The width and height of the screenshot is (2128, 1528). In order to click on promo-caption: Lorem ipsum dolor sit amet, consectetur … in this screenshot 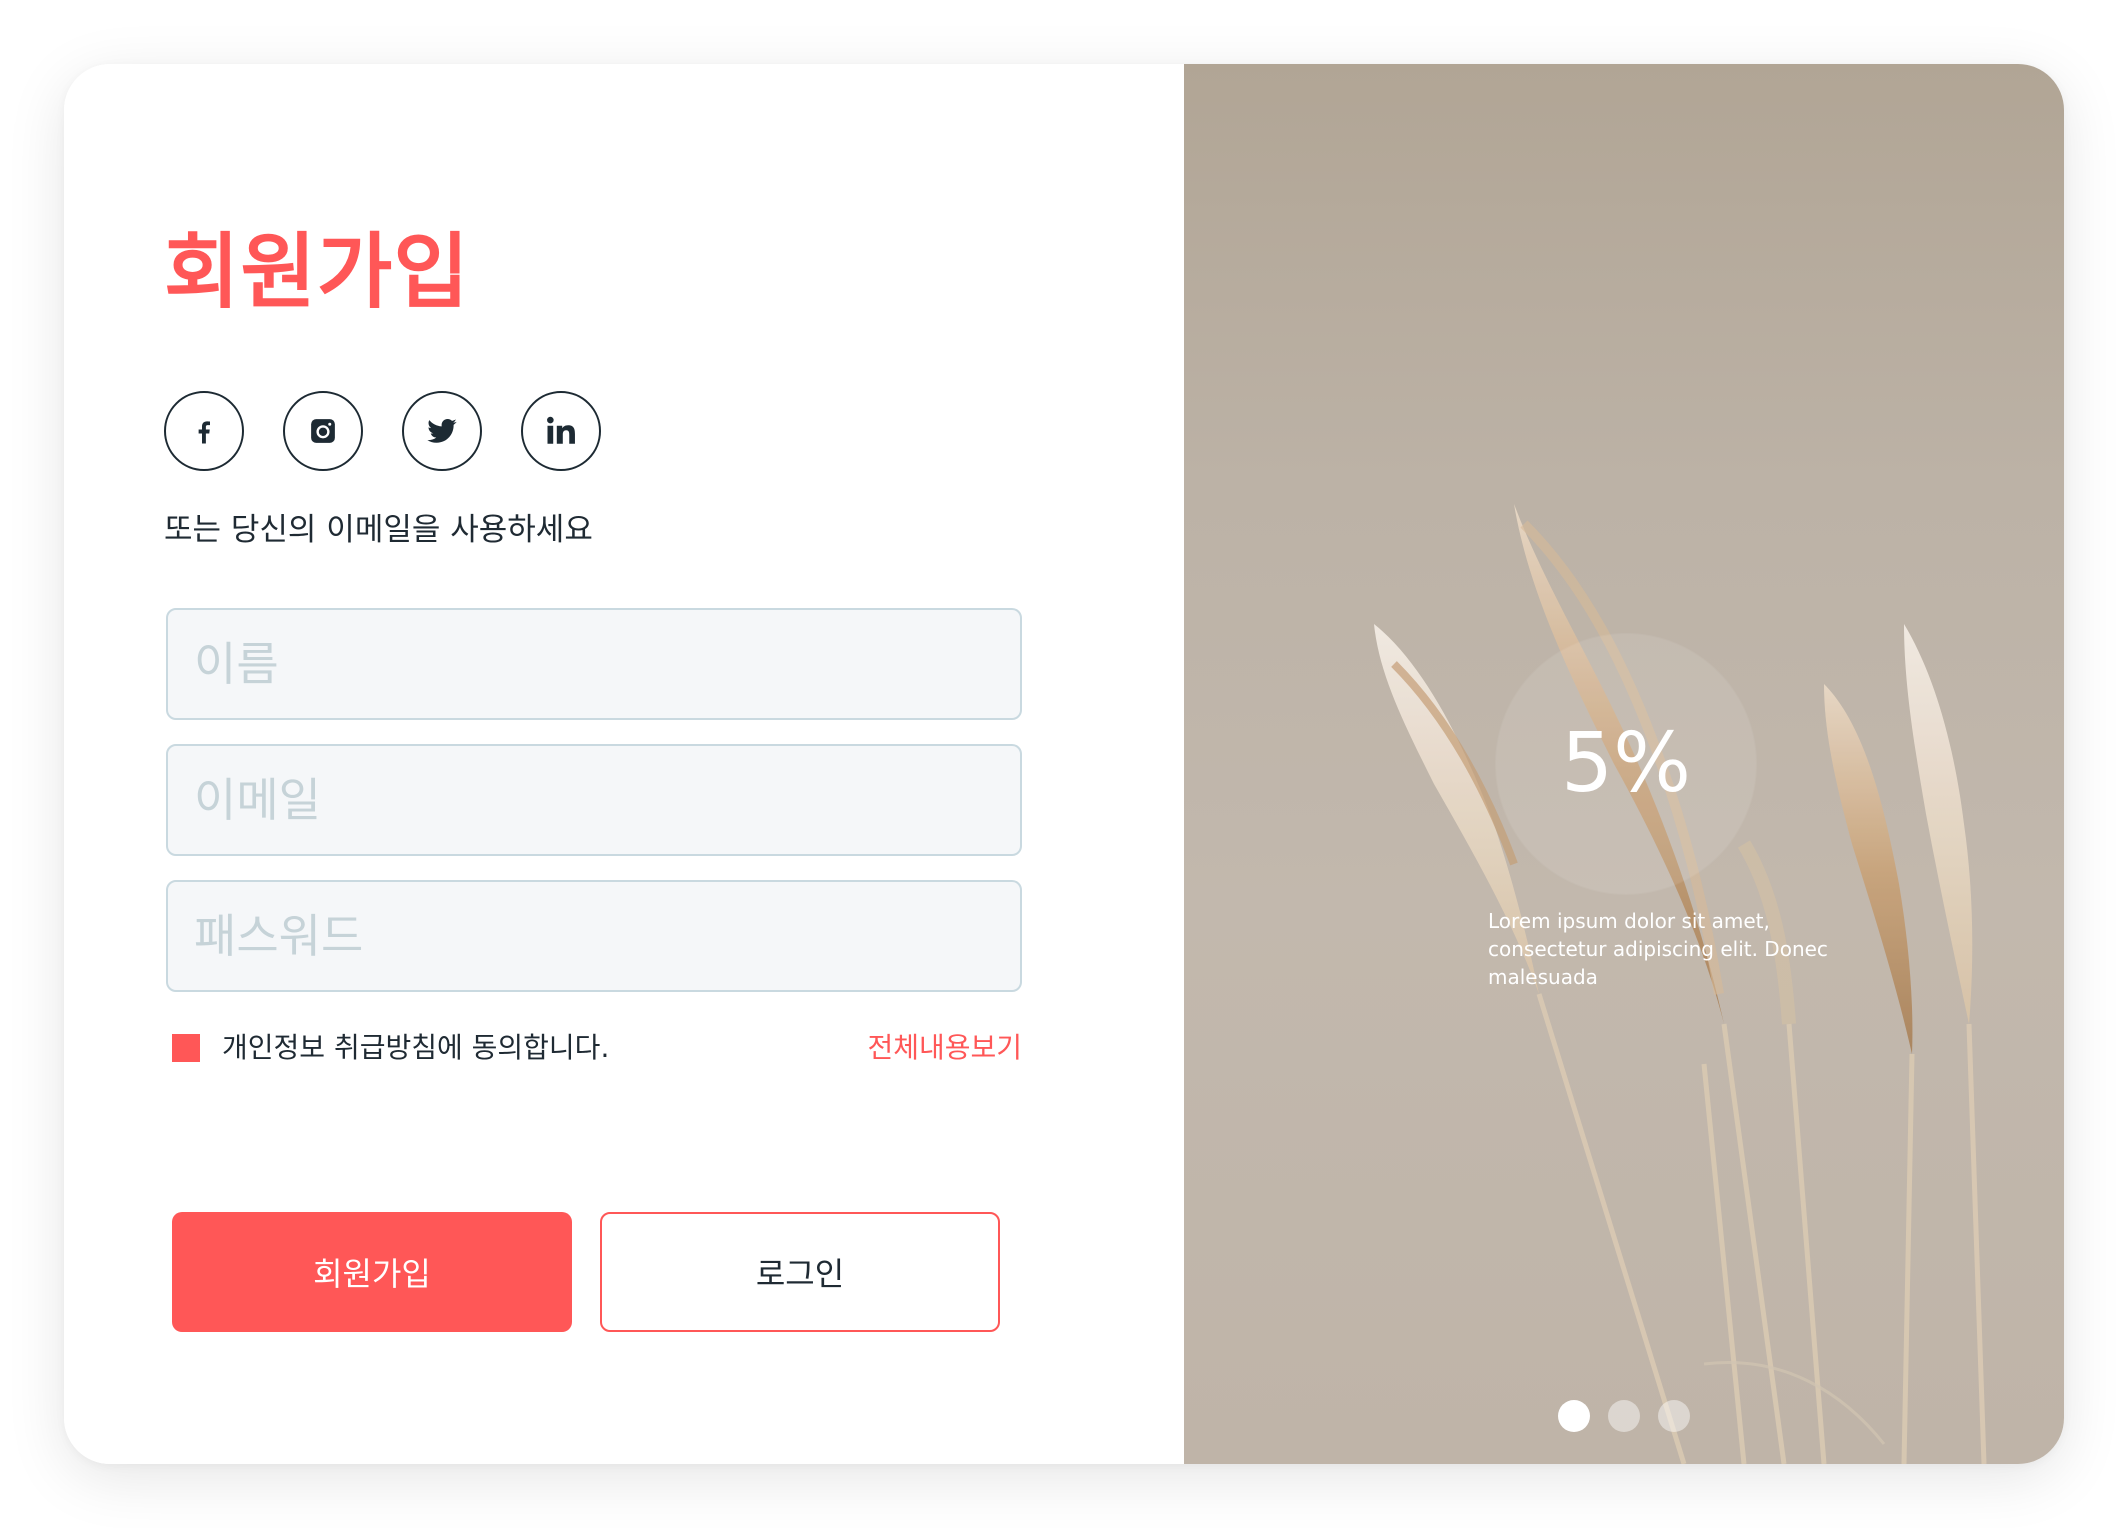, I will do `click(1658, 949)`.